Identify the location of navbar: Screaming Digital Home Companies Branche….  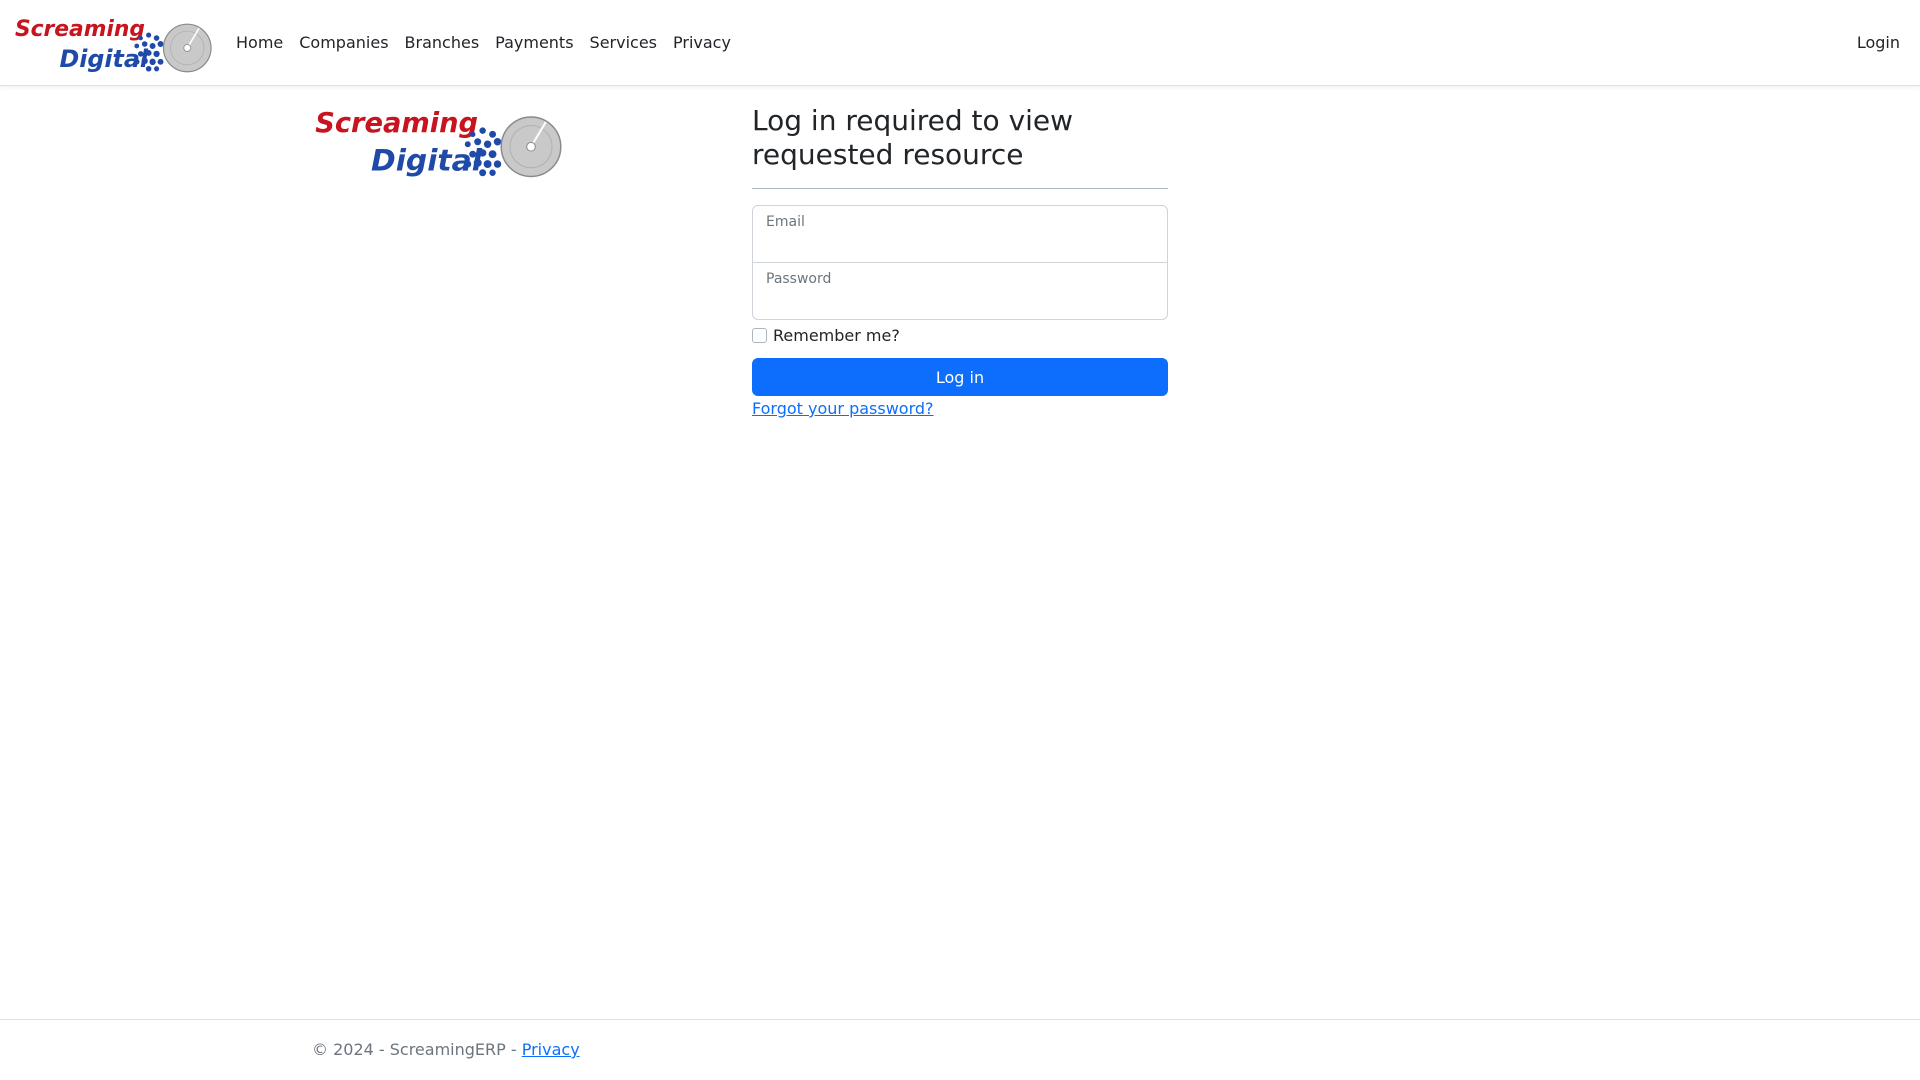
(960, 43).